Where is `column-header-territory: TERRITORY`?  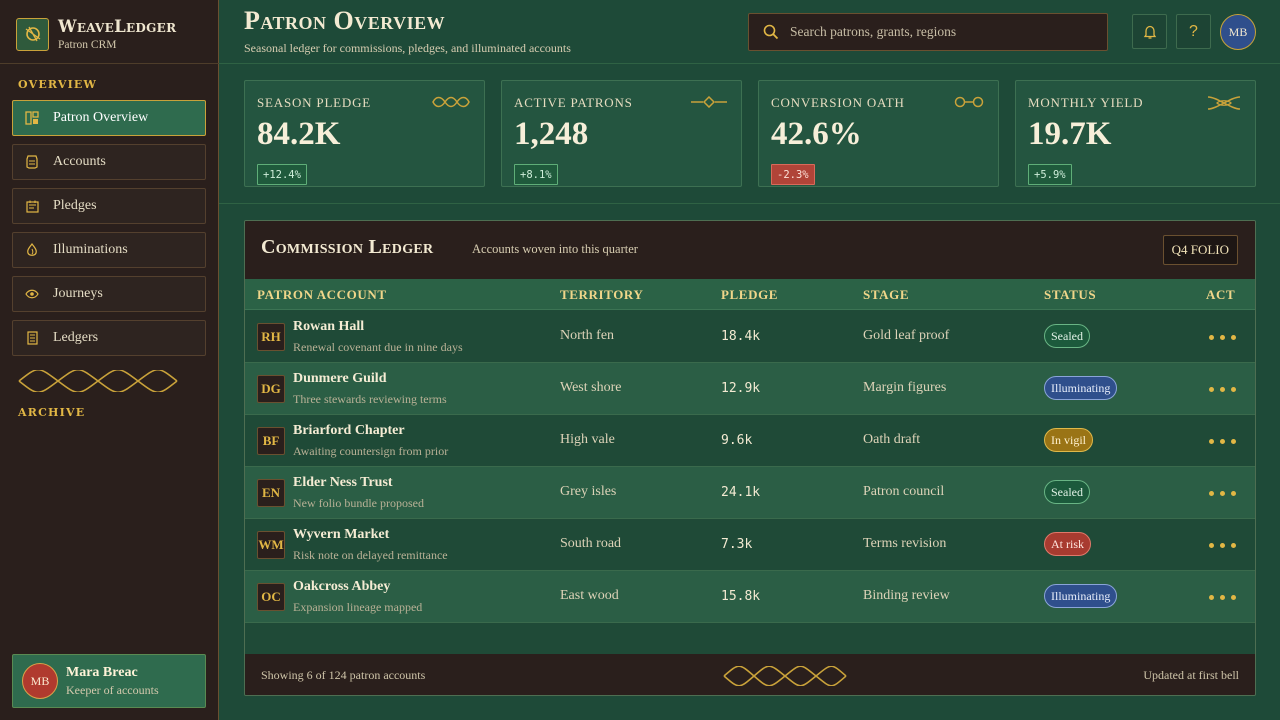 column-header-territory: TERRITORY is located at coordinates (601, 295).